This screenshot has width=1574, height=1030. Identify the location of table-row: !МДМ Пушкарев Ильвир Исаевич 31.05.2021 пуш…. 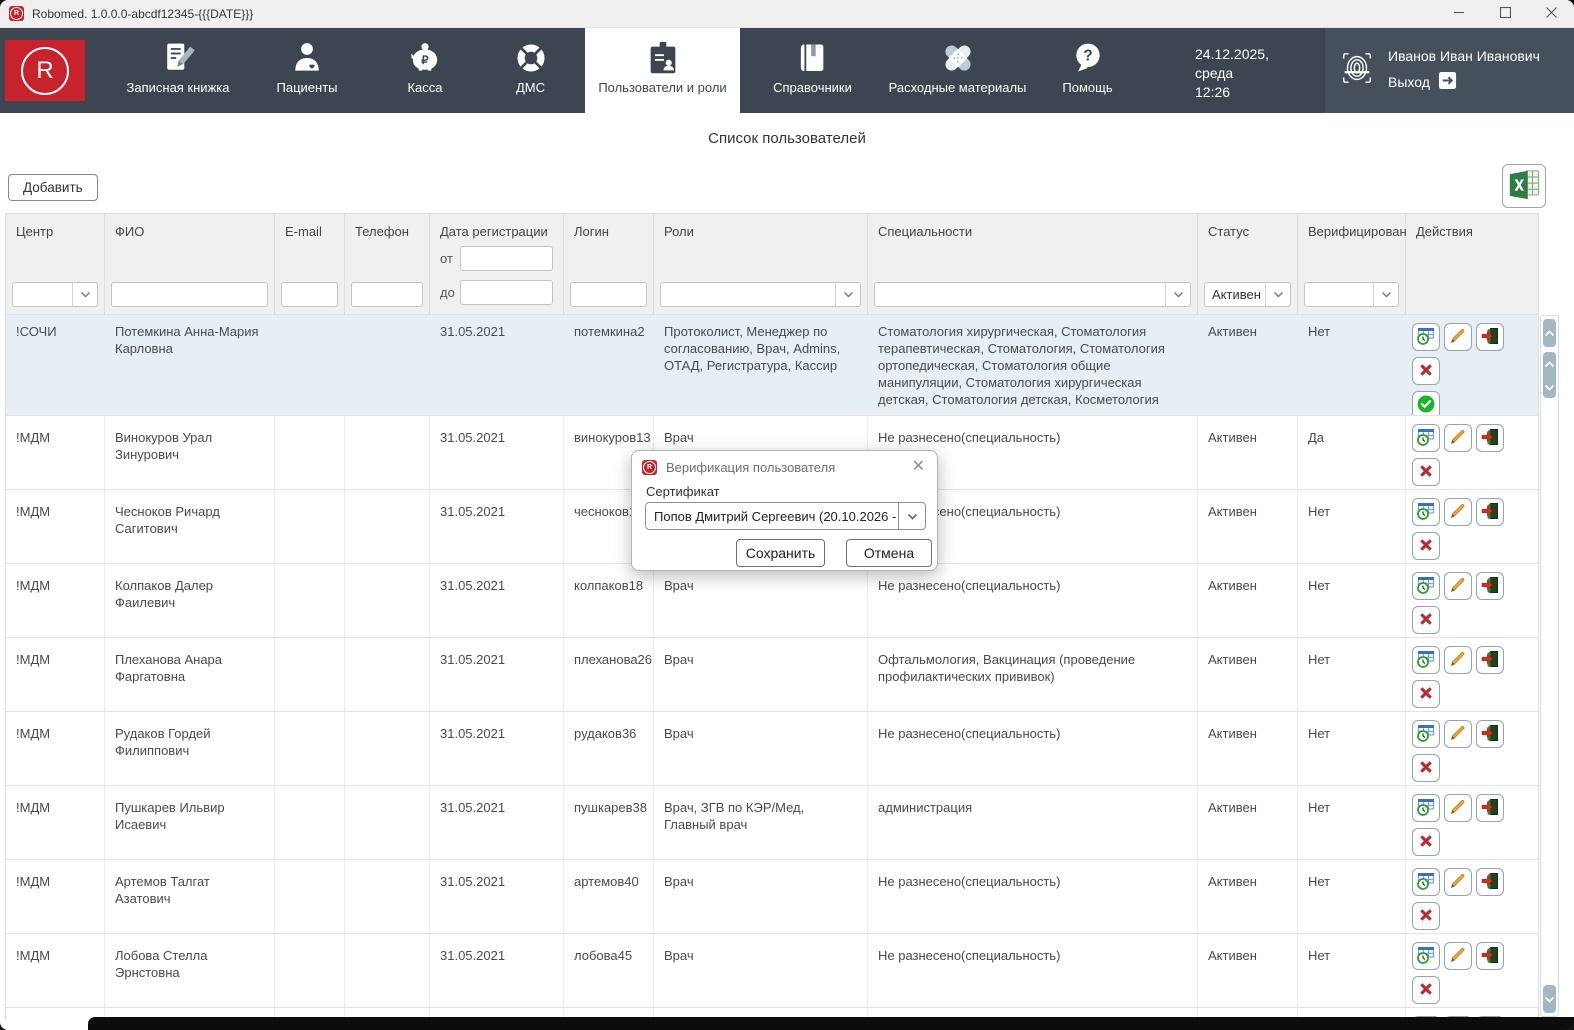
(772, 822).